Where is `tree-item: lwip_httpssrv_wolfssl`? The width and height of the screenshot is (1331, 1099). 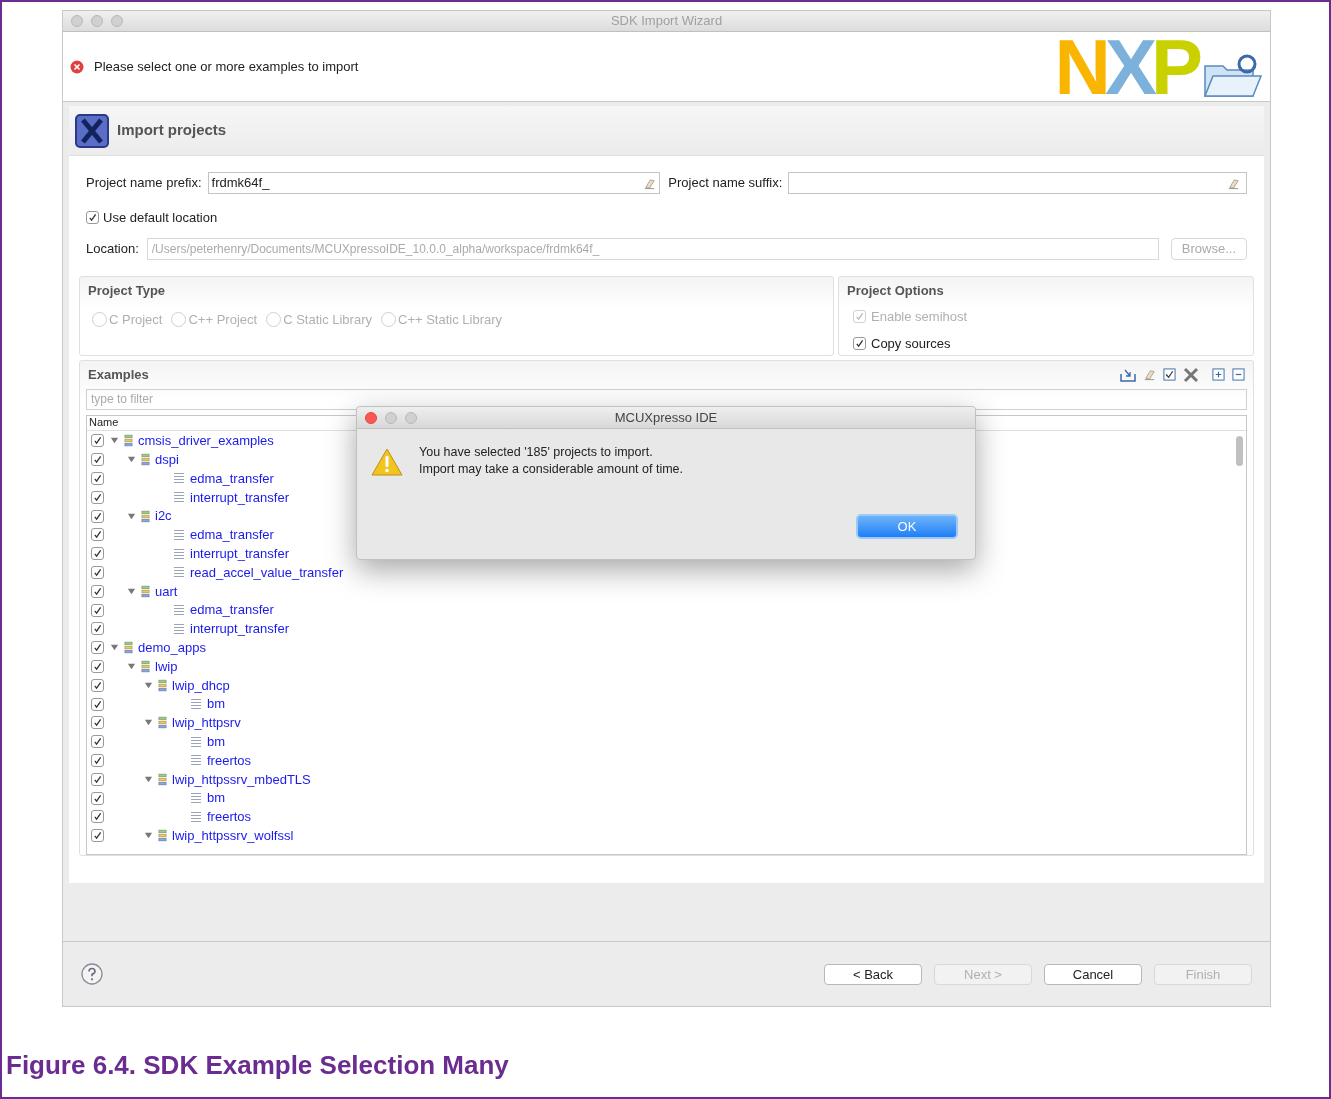 tree-item: lwip_httpssrv_wolfssl is located at coordinates (233, 835).